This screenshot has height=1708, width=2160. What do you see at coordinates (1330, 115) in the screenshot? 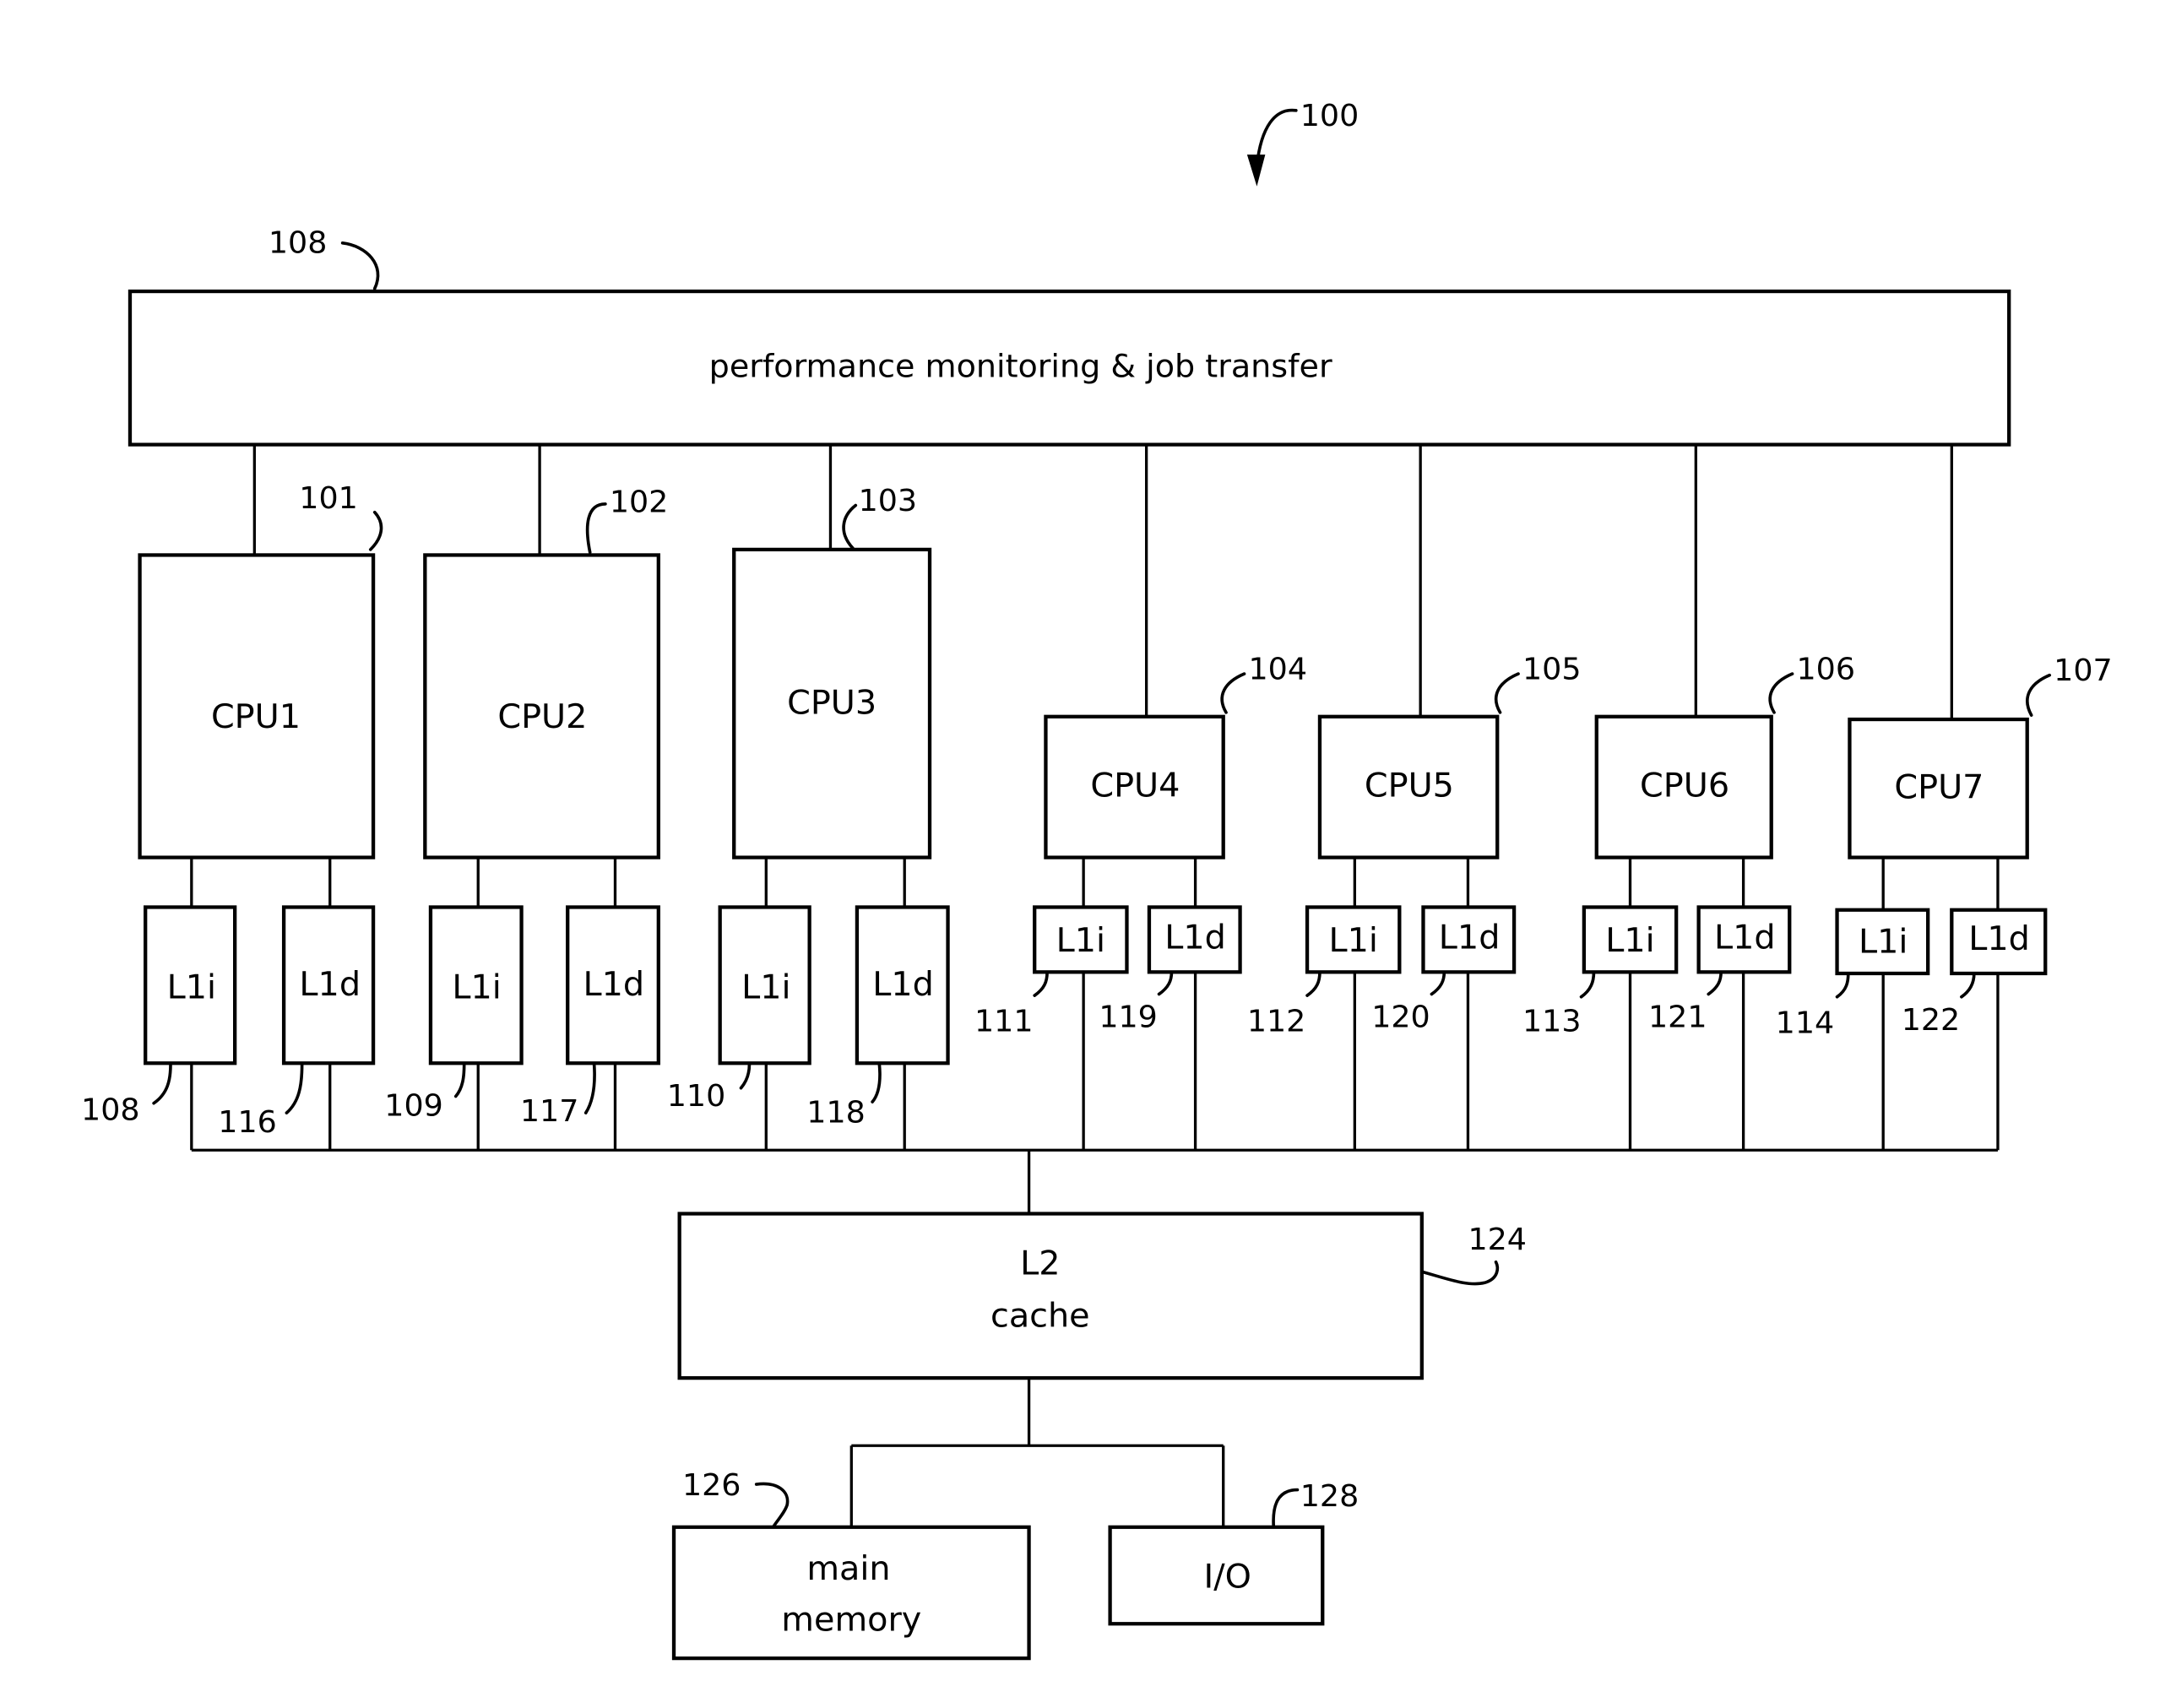
I see `figure-ref-label: 100` at bounding box center [1330, 115].